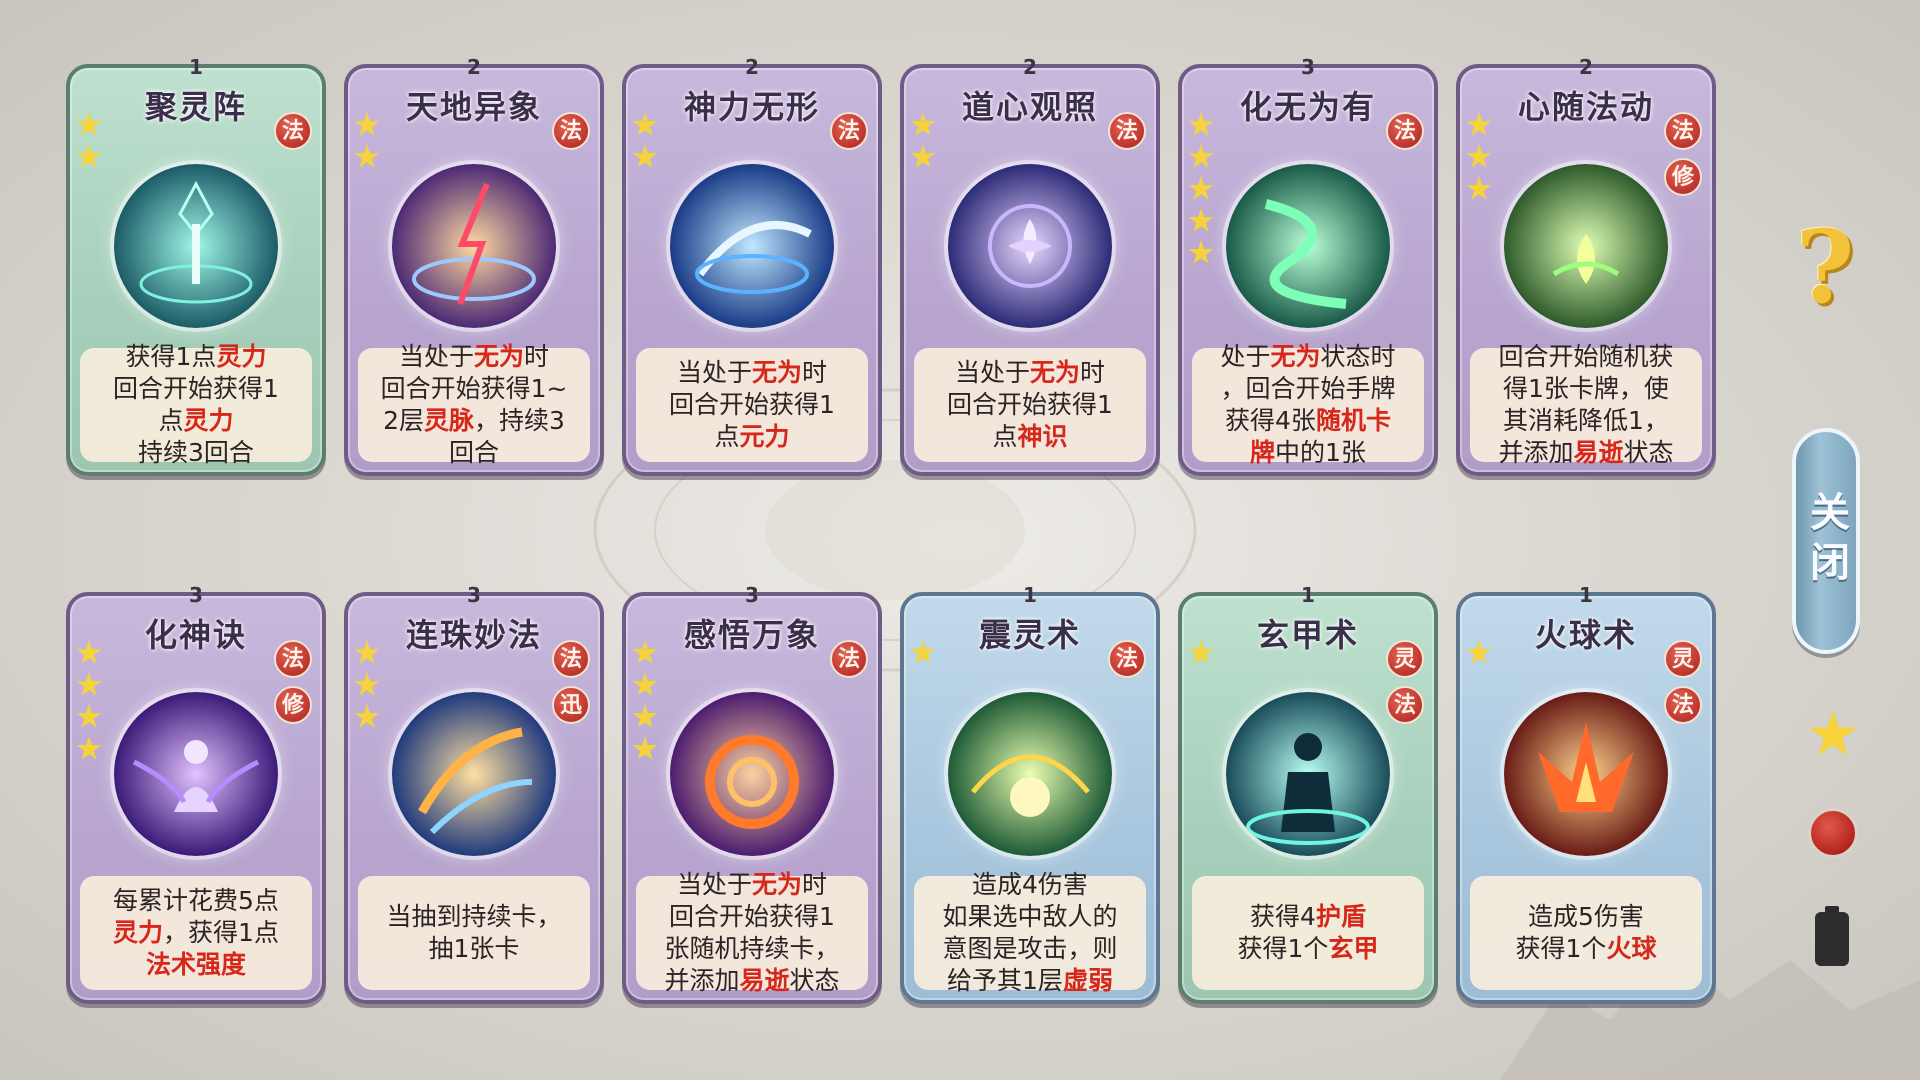 Image resolution: width=1920 pixels, height=1080 pixels. Describe the element at coordinates (1833, 733) in the screenshot. I see `star-filter-icon` at that location.